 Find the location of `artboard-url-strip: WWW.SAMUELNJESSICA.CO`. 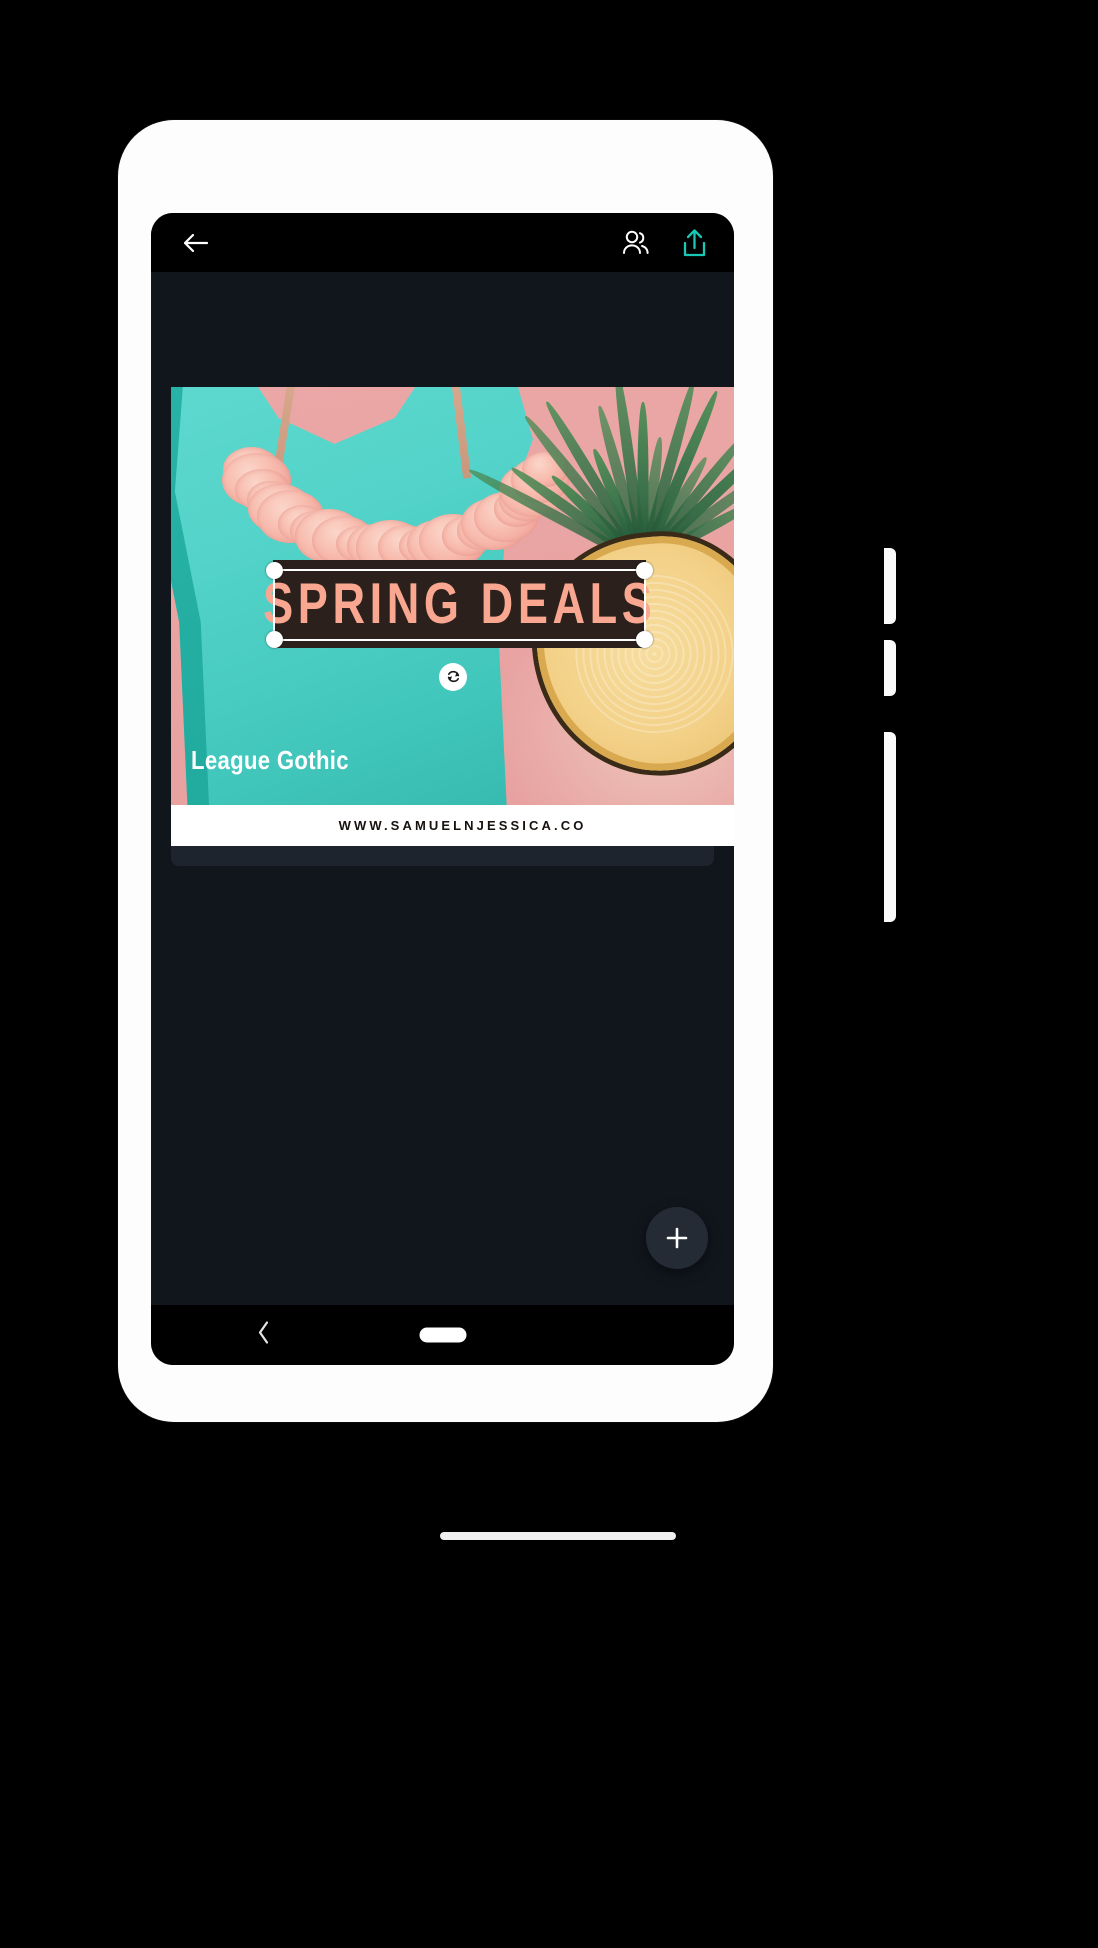

artboard-url-strip: WWW.SAMUELNJESSICA.CO is located at coordinates (452, 825).